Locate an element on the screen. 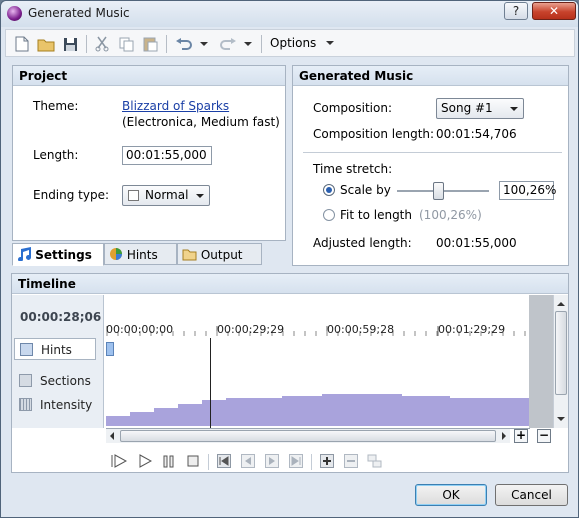 The width and height of the screenshot is (579, 518). tab-settings: Settings is located at coordinates (58, 254).